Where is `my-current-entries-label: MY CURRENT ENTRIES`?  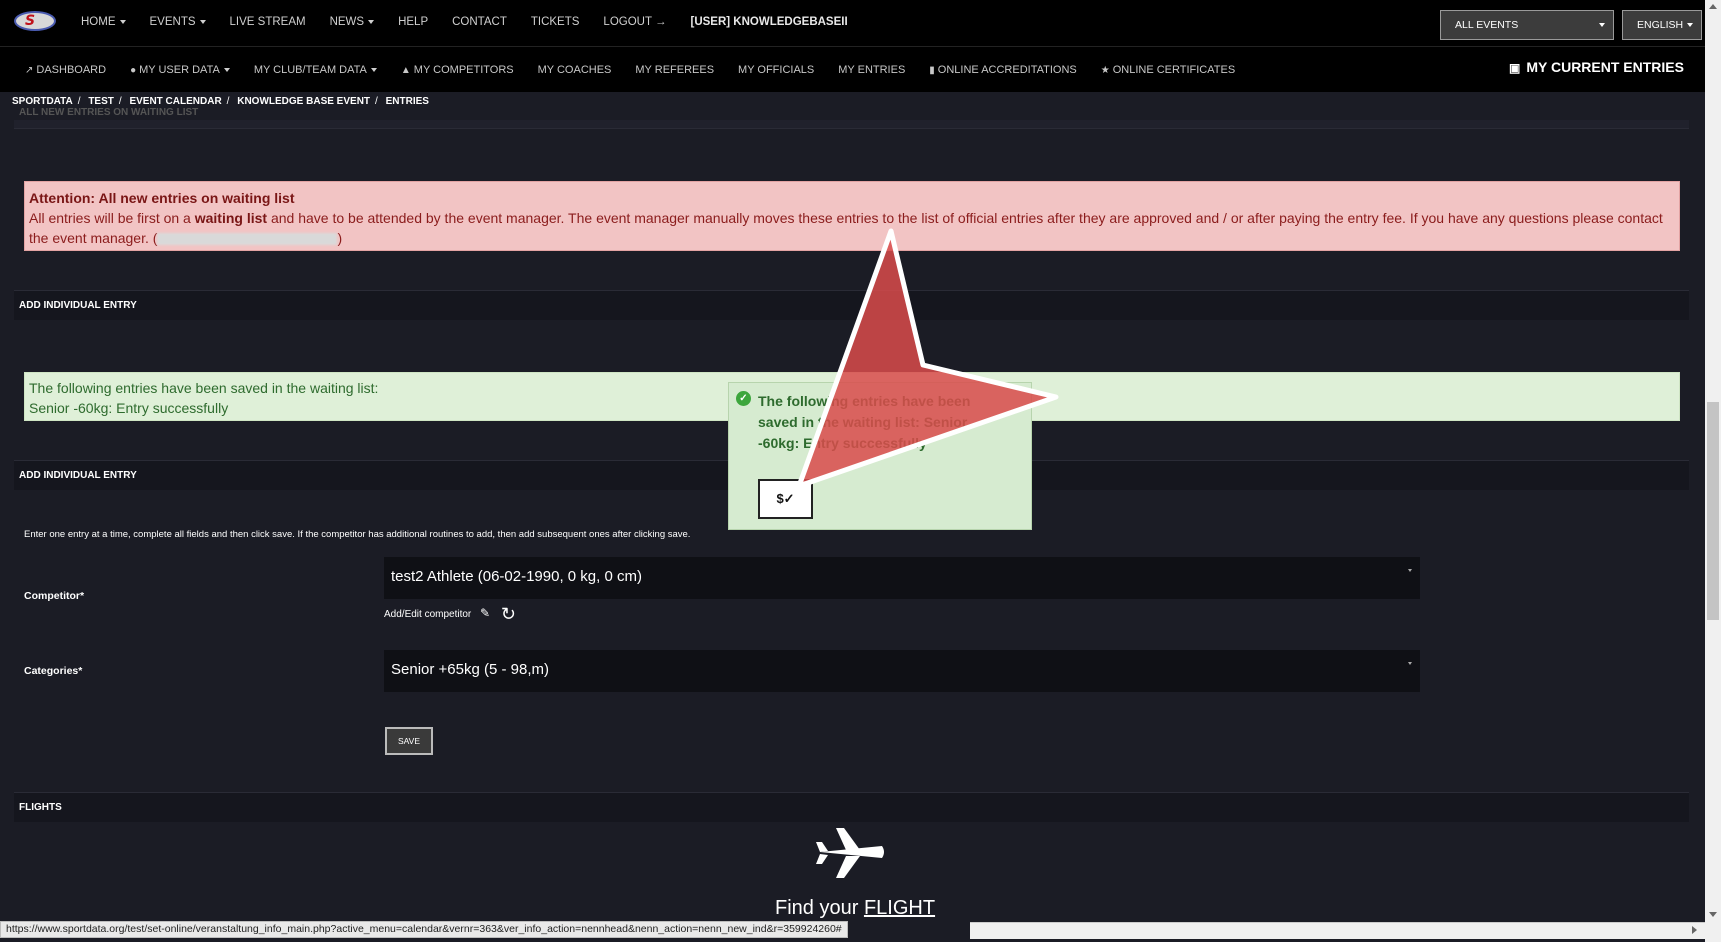 my-current-entries-label: MY CURRENT ENTRIES is located at coordinates (1605, 67).